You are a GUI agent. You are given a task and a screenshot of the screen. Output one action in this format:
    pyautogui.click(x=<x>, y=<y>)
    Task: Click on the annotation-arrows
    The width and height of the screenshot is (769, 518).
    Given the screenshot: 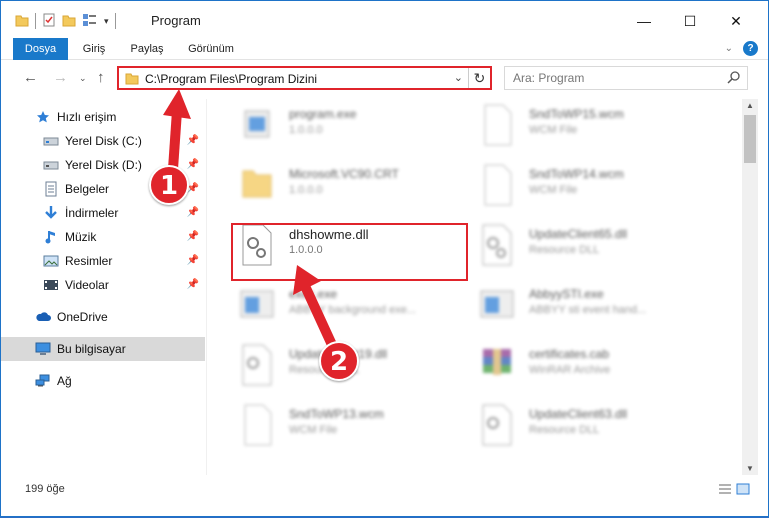 What is the action you would take?
    pyautogui.click(x=250, y=220)
    